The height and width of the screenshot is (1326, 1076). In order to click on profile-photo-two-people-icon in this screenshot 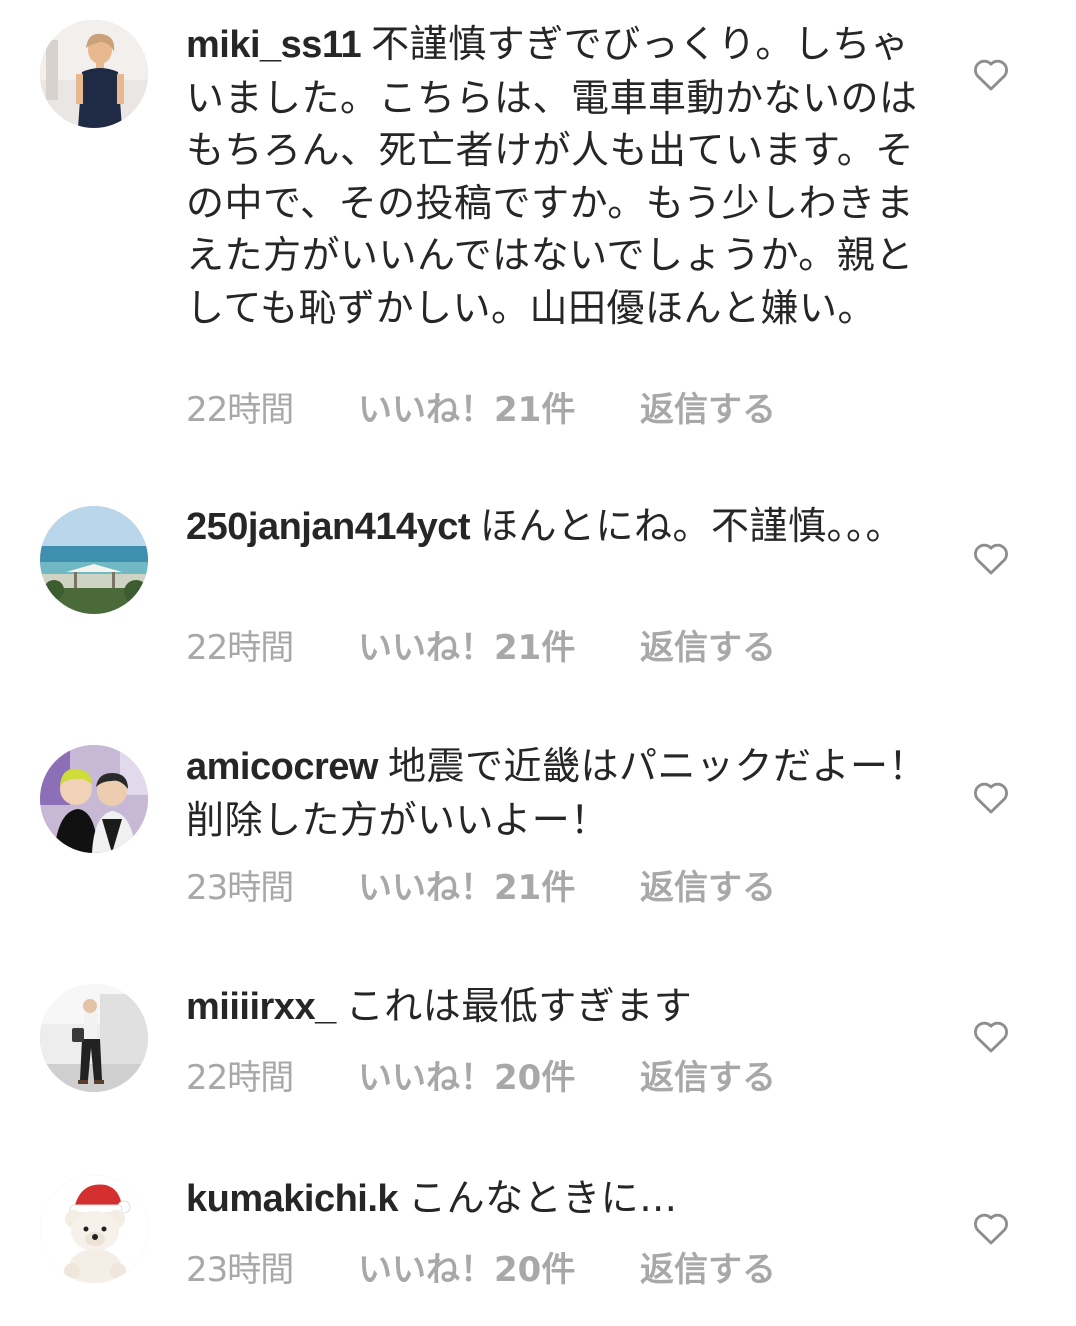, I will do `click(94, 799)`.